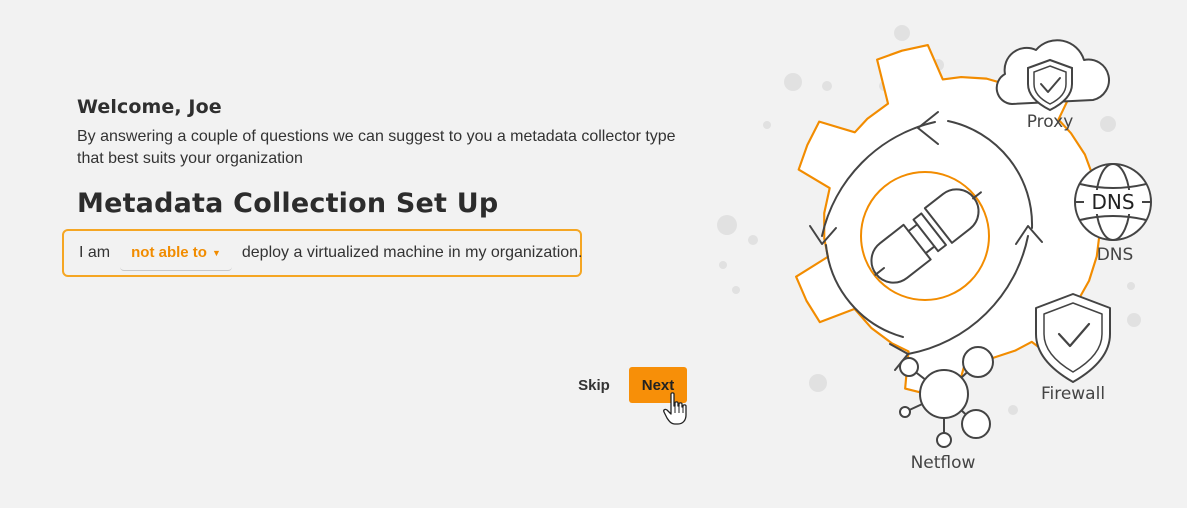  What do you see at coordinates (1115, 255) in the screenshot?
I see `dns-label: DNS` at bounding box center [1115, 255].